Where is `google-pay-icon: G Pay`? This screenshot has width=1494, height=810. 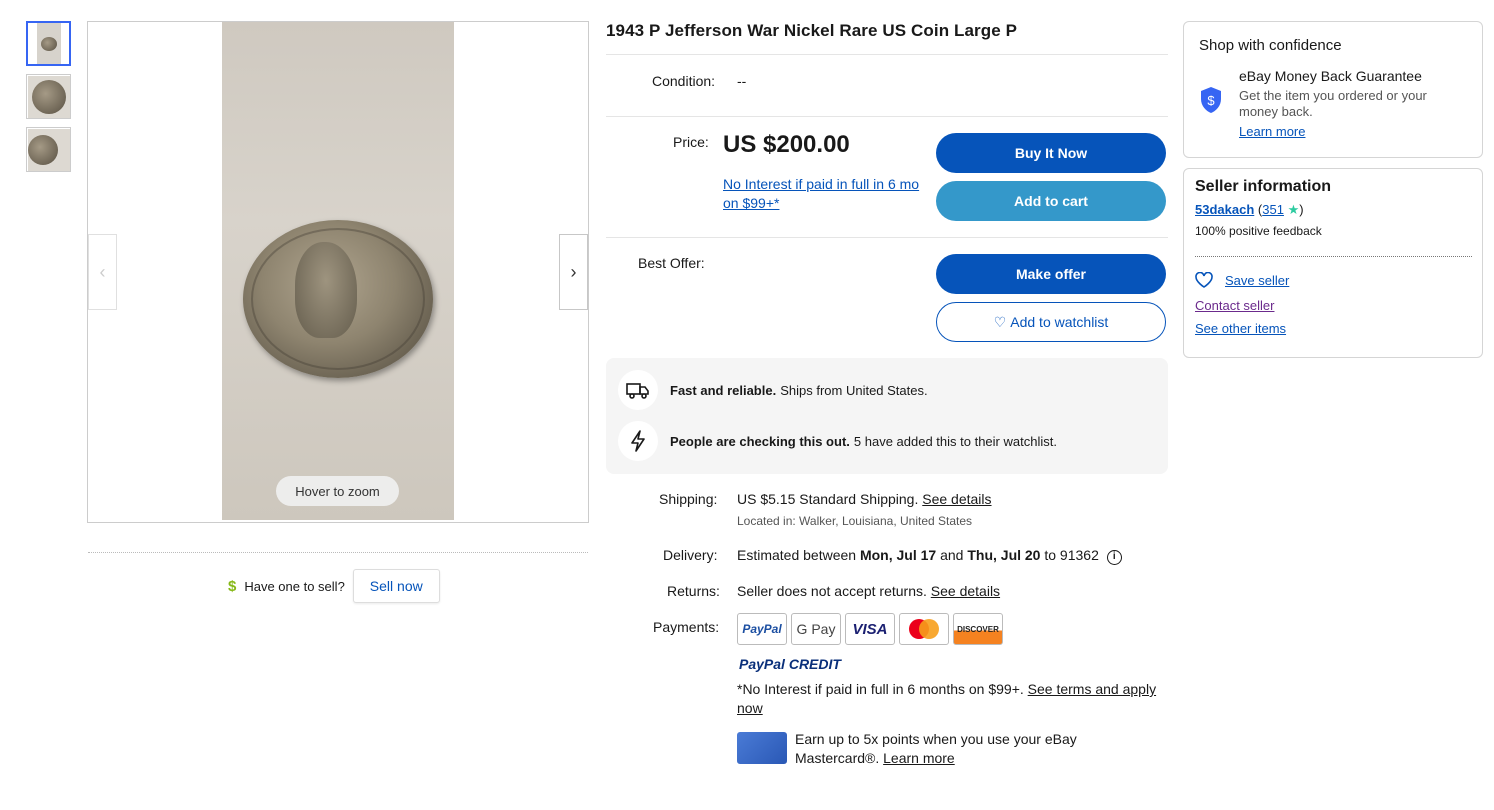 google-pay-icon: G Pay is located at coordinates (816, 629).